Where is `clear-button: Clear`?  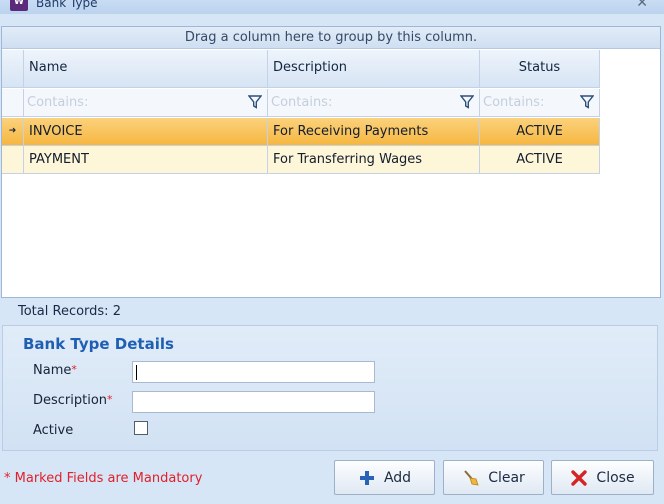
clear-button: Clear is located at coordinates (493, 477).